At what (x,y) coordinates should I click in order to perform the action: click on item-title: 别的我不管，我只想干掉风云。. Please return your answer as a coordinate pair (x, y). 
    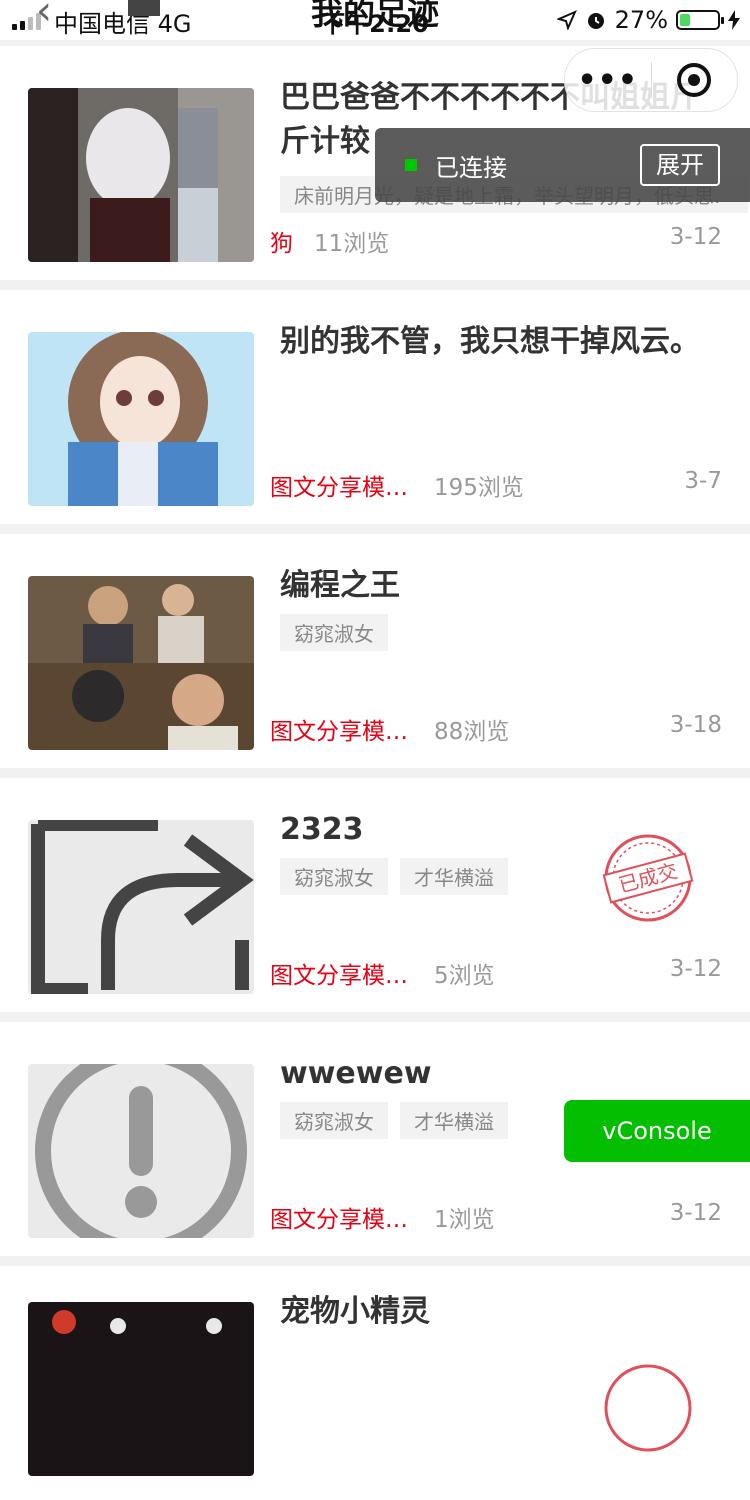
    Looking at the image, I should click on (490, 341).